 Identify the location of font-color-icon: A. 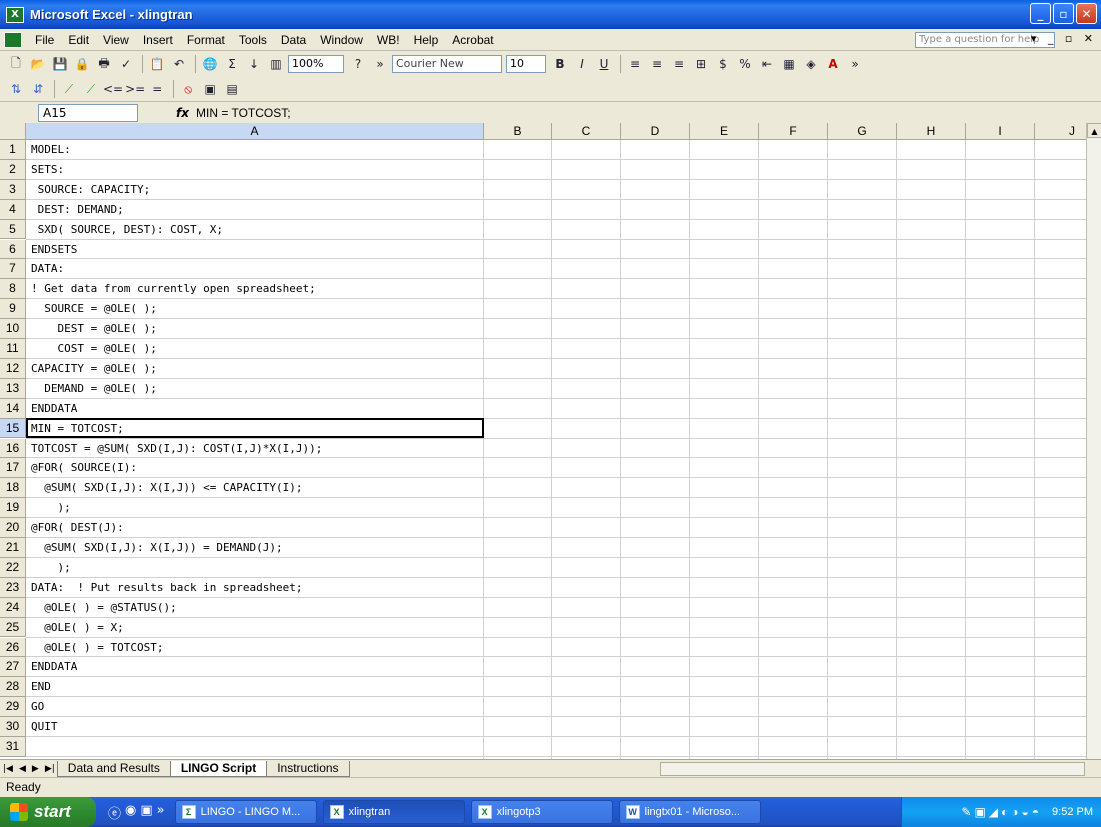
(833, 64).